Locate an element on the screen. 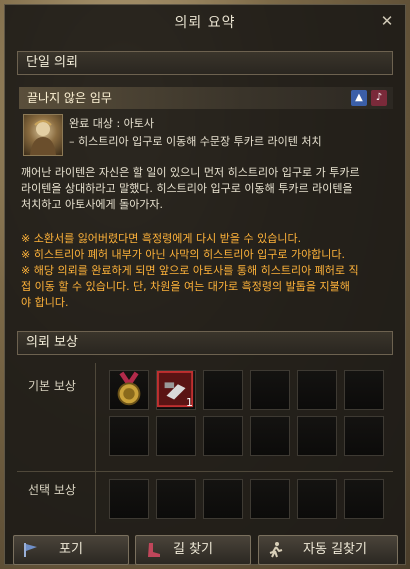 This screenshot has height=569, width=410. abandon-button: 포기 is located at coordinates (71, 550).